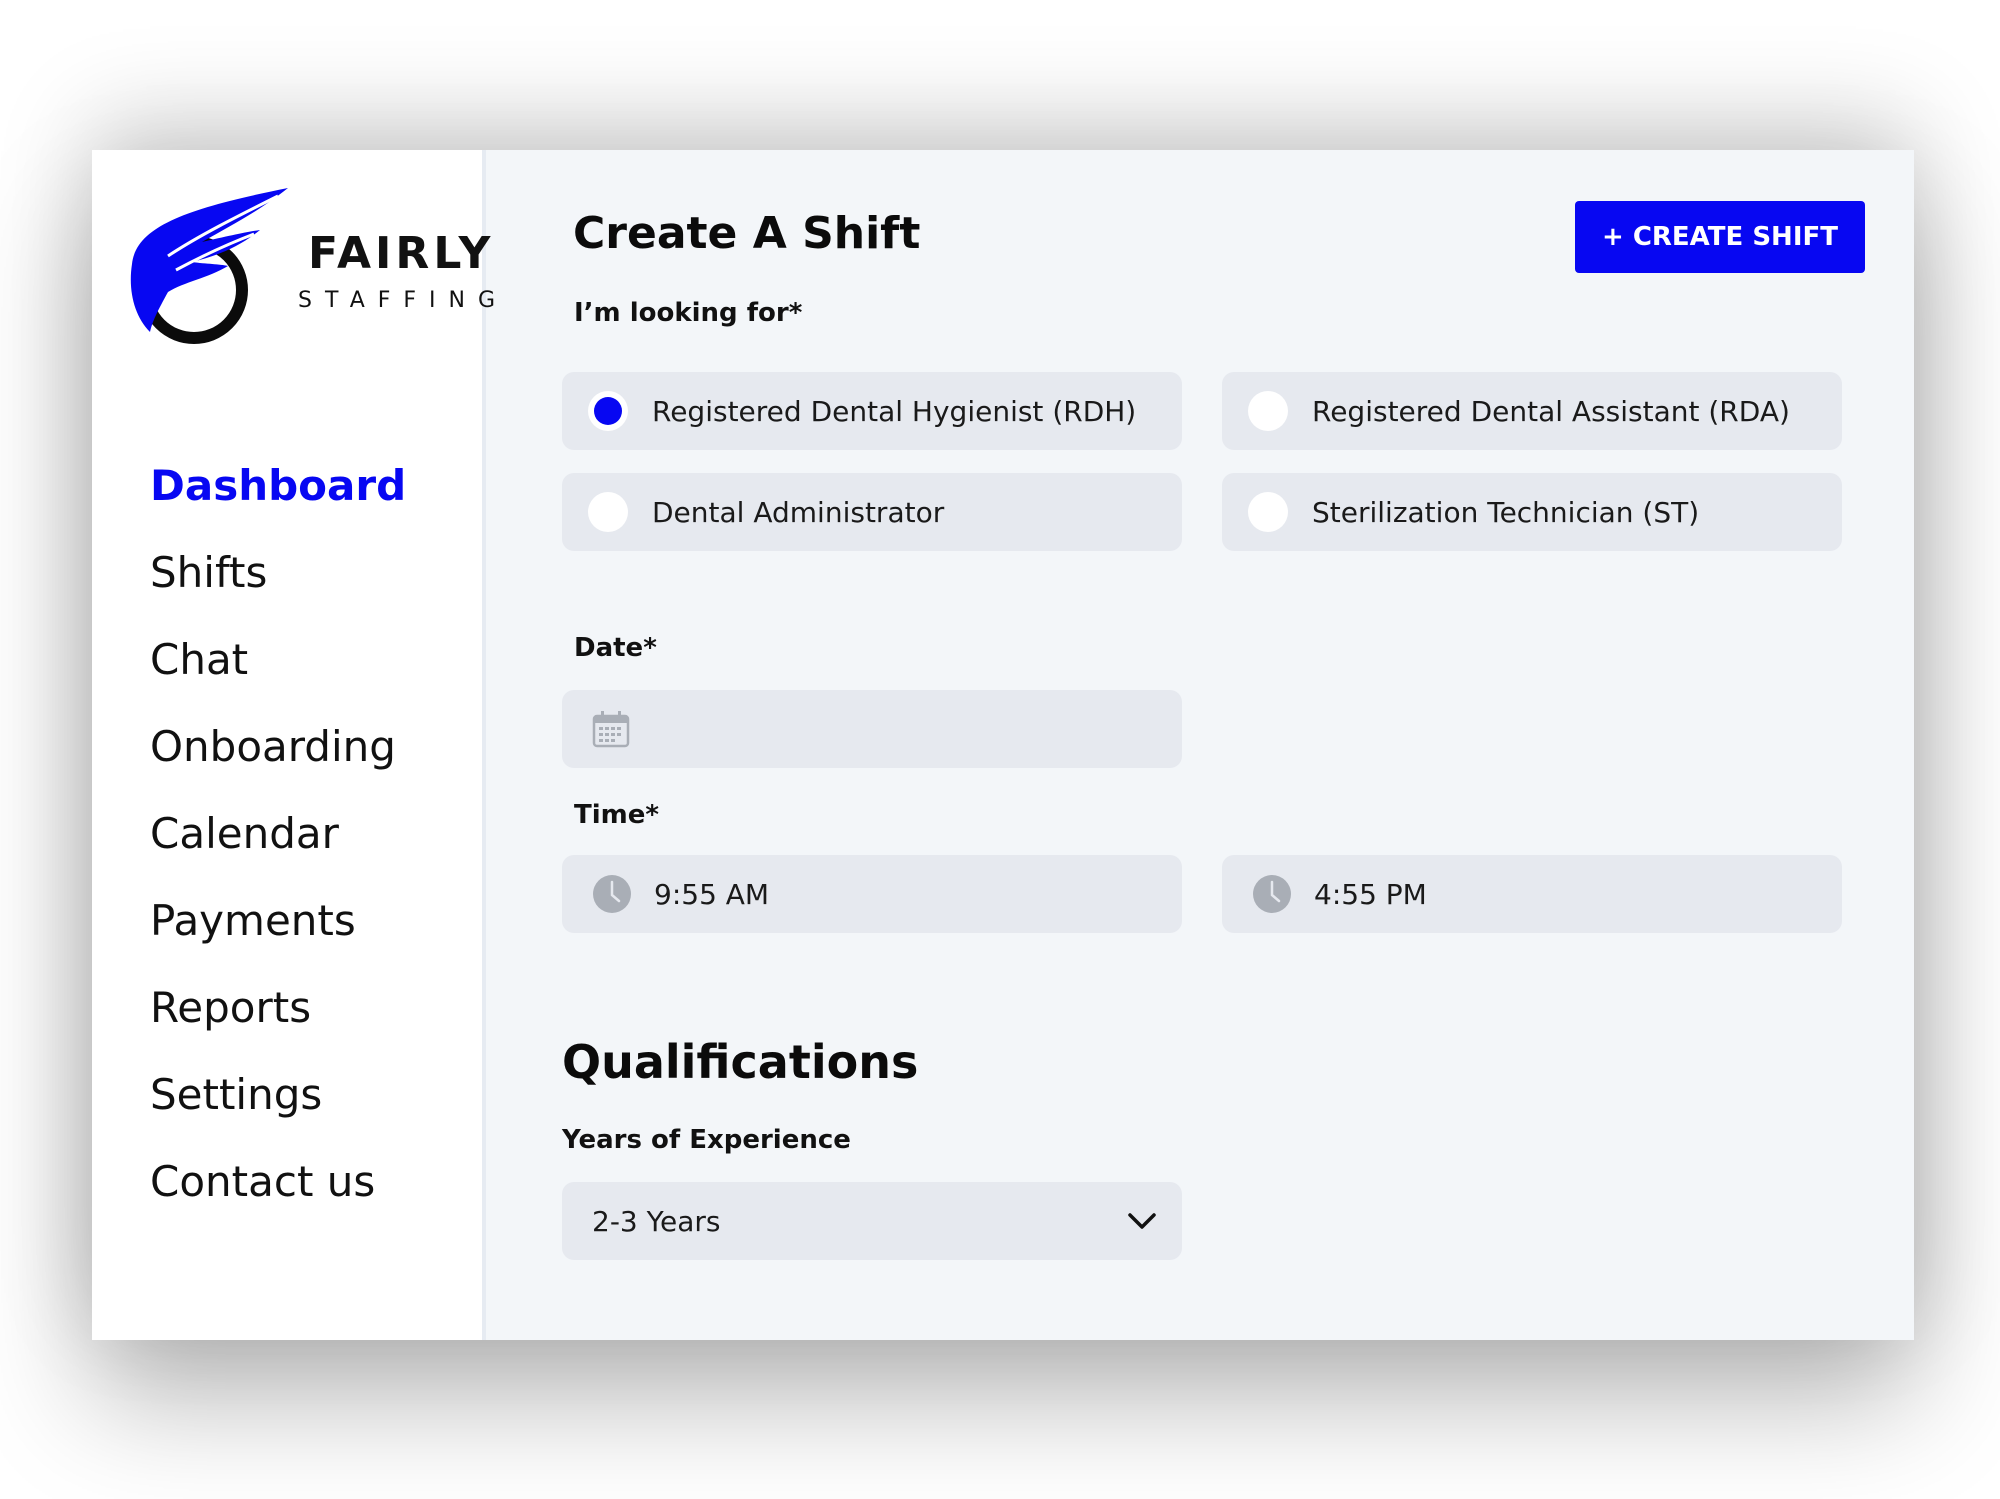 The height and width of the screenshot is (1499, 2000). What do you see at coordinates (401, 253) in the screenshot?
I see `brand-name: FAIRLY` at bounding box center [401, 253].